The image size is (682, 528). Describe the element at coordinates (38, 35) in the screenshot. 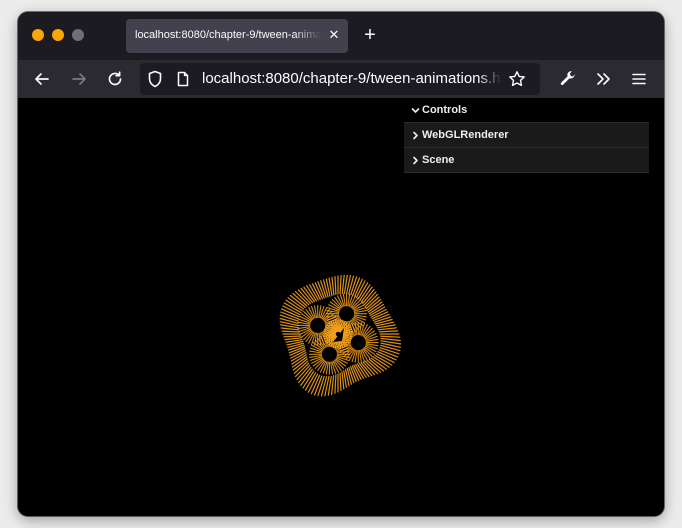

I see `close-window-button` at that location.